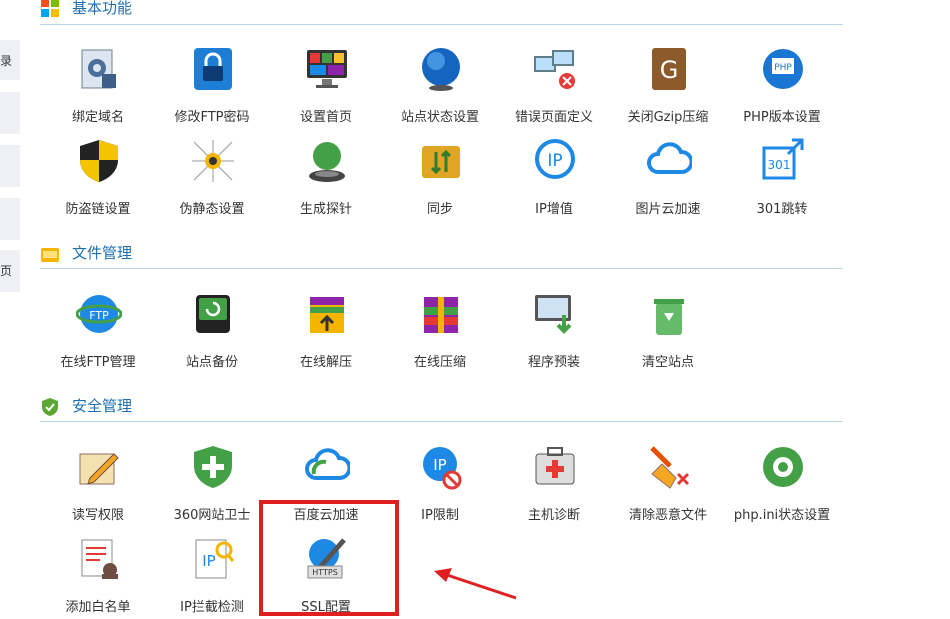 This screenshot has width=950, height=619. I want to click on tile-online-ftp: FTP 在线FTP管理, so click(98, 331).